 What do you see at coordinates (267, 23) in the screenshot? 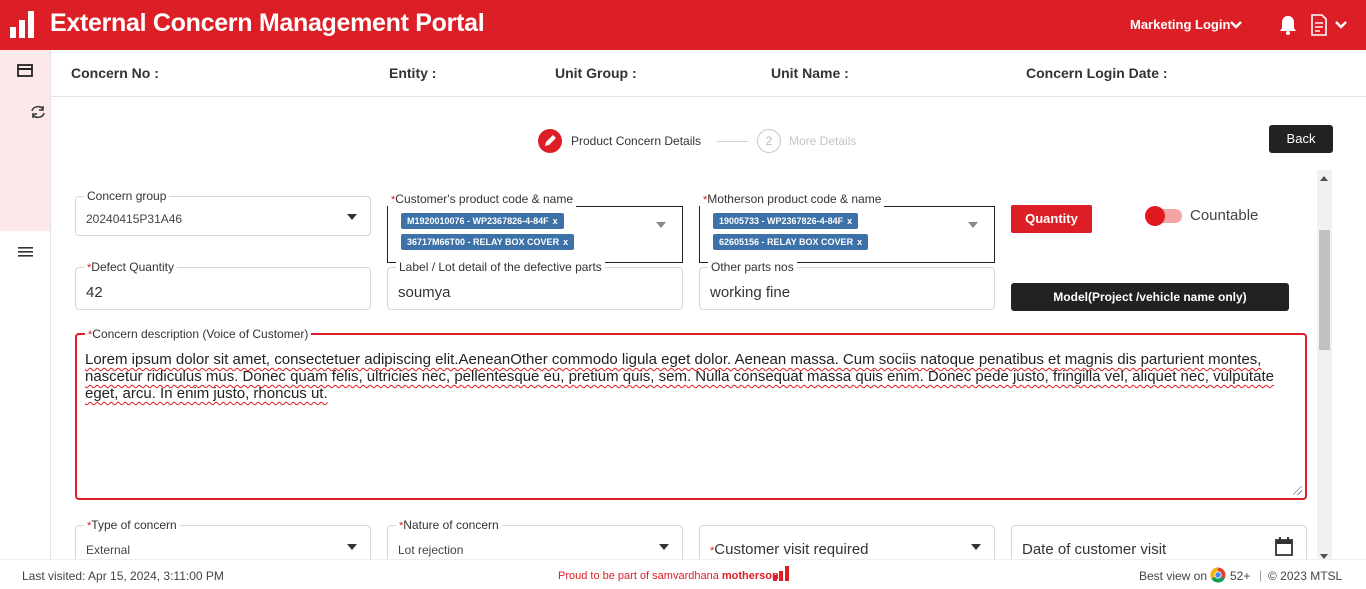
I see `app-title: External Concern Management Portal` at bounding box center [267, 23].